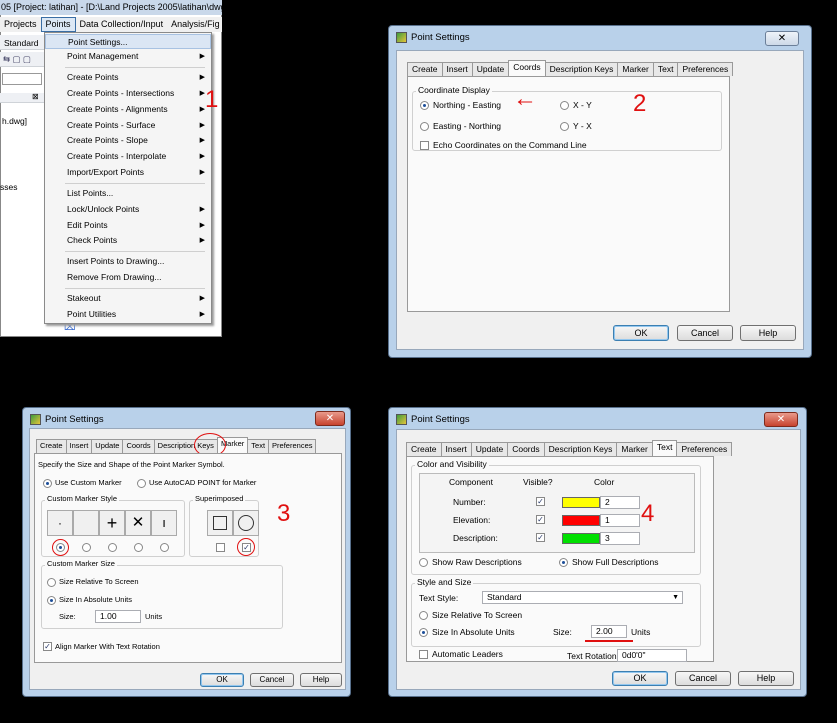 Image resolution: width=837 pixels, height=723 pixels. I want to click on checkbox-description-visible: ✓, so click(540, 537).